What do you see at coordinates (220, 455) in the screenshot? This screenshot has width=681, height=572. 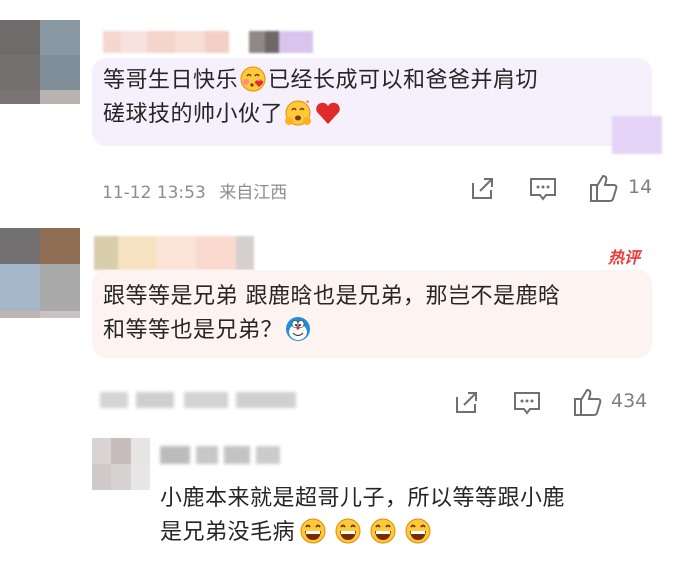 I see `reply-username-blurred` at bounding box center [220, 455].